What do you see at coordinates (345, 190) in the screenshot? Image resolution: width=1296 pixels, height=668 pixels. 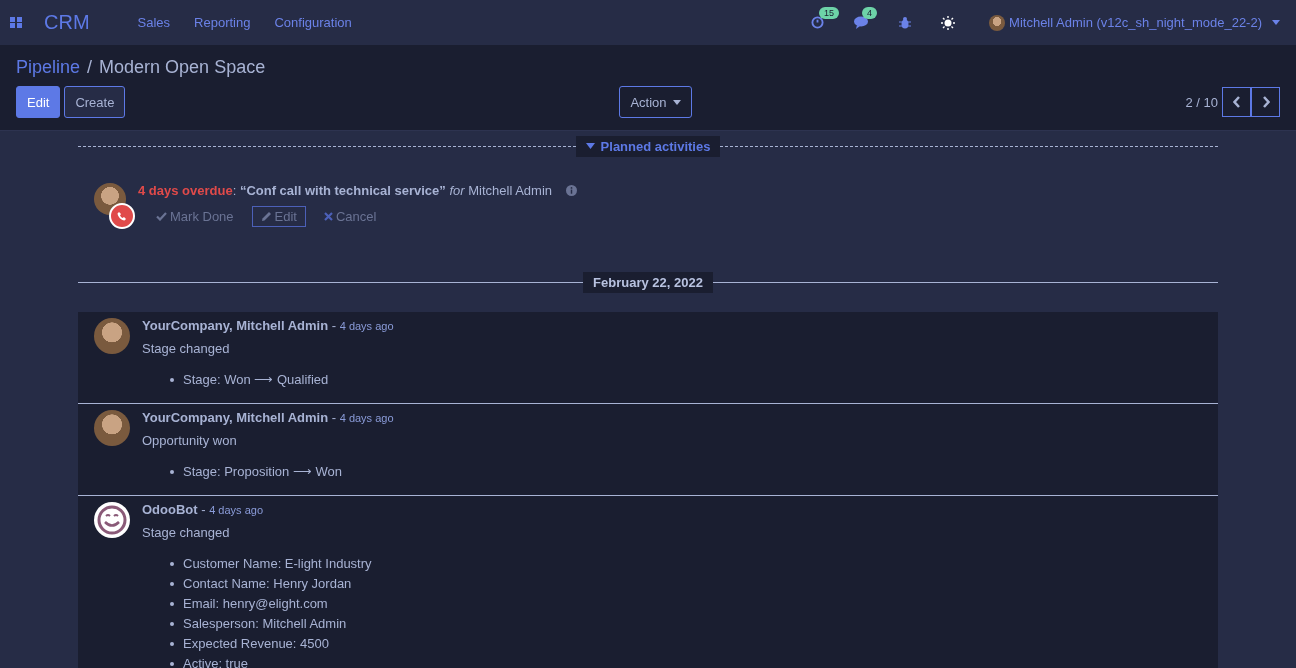 I see `activity-summary: 4 days overdue: “Conf call with technical service” for Mitchell Admin` at bounding box center [345, 190].